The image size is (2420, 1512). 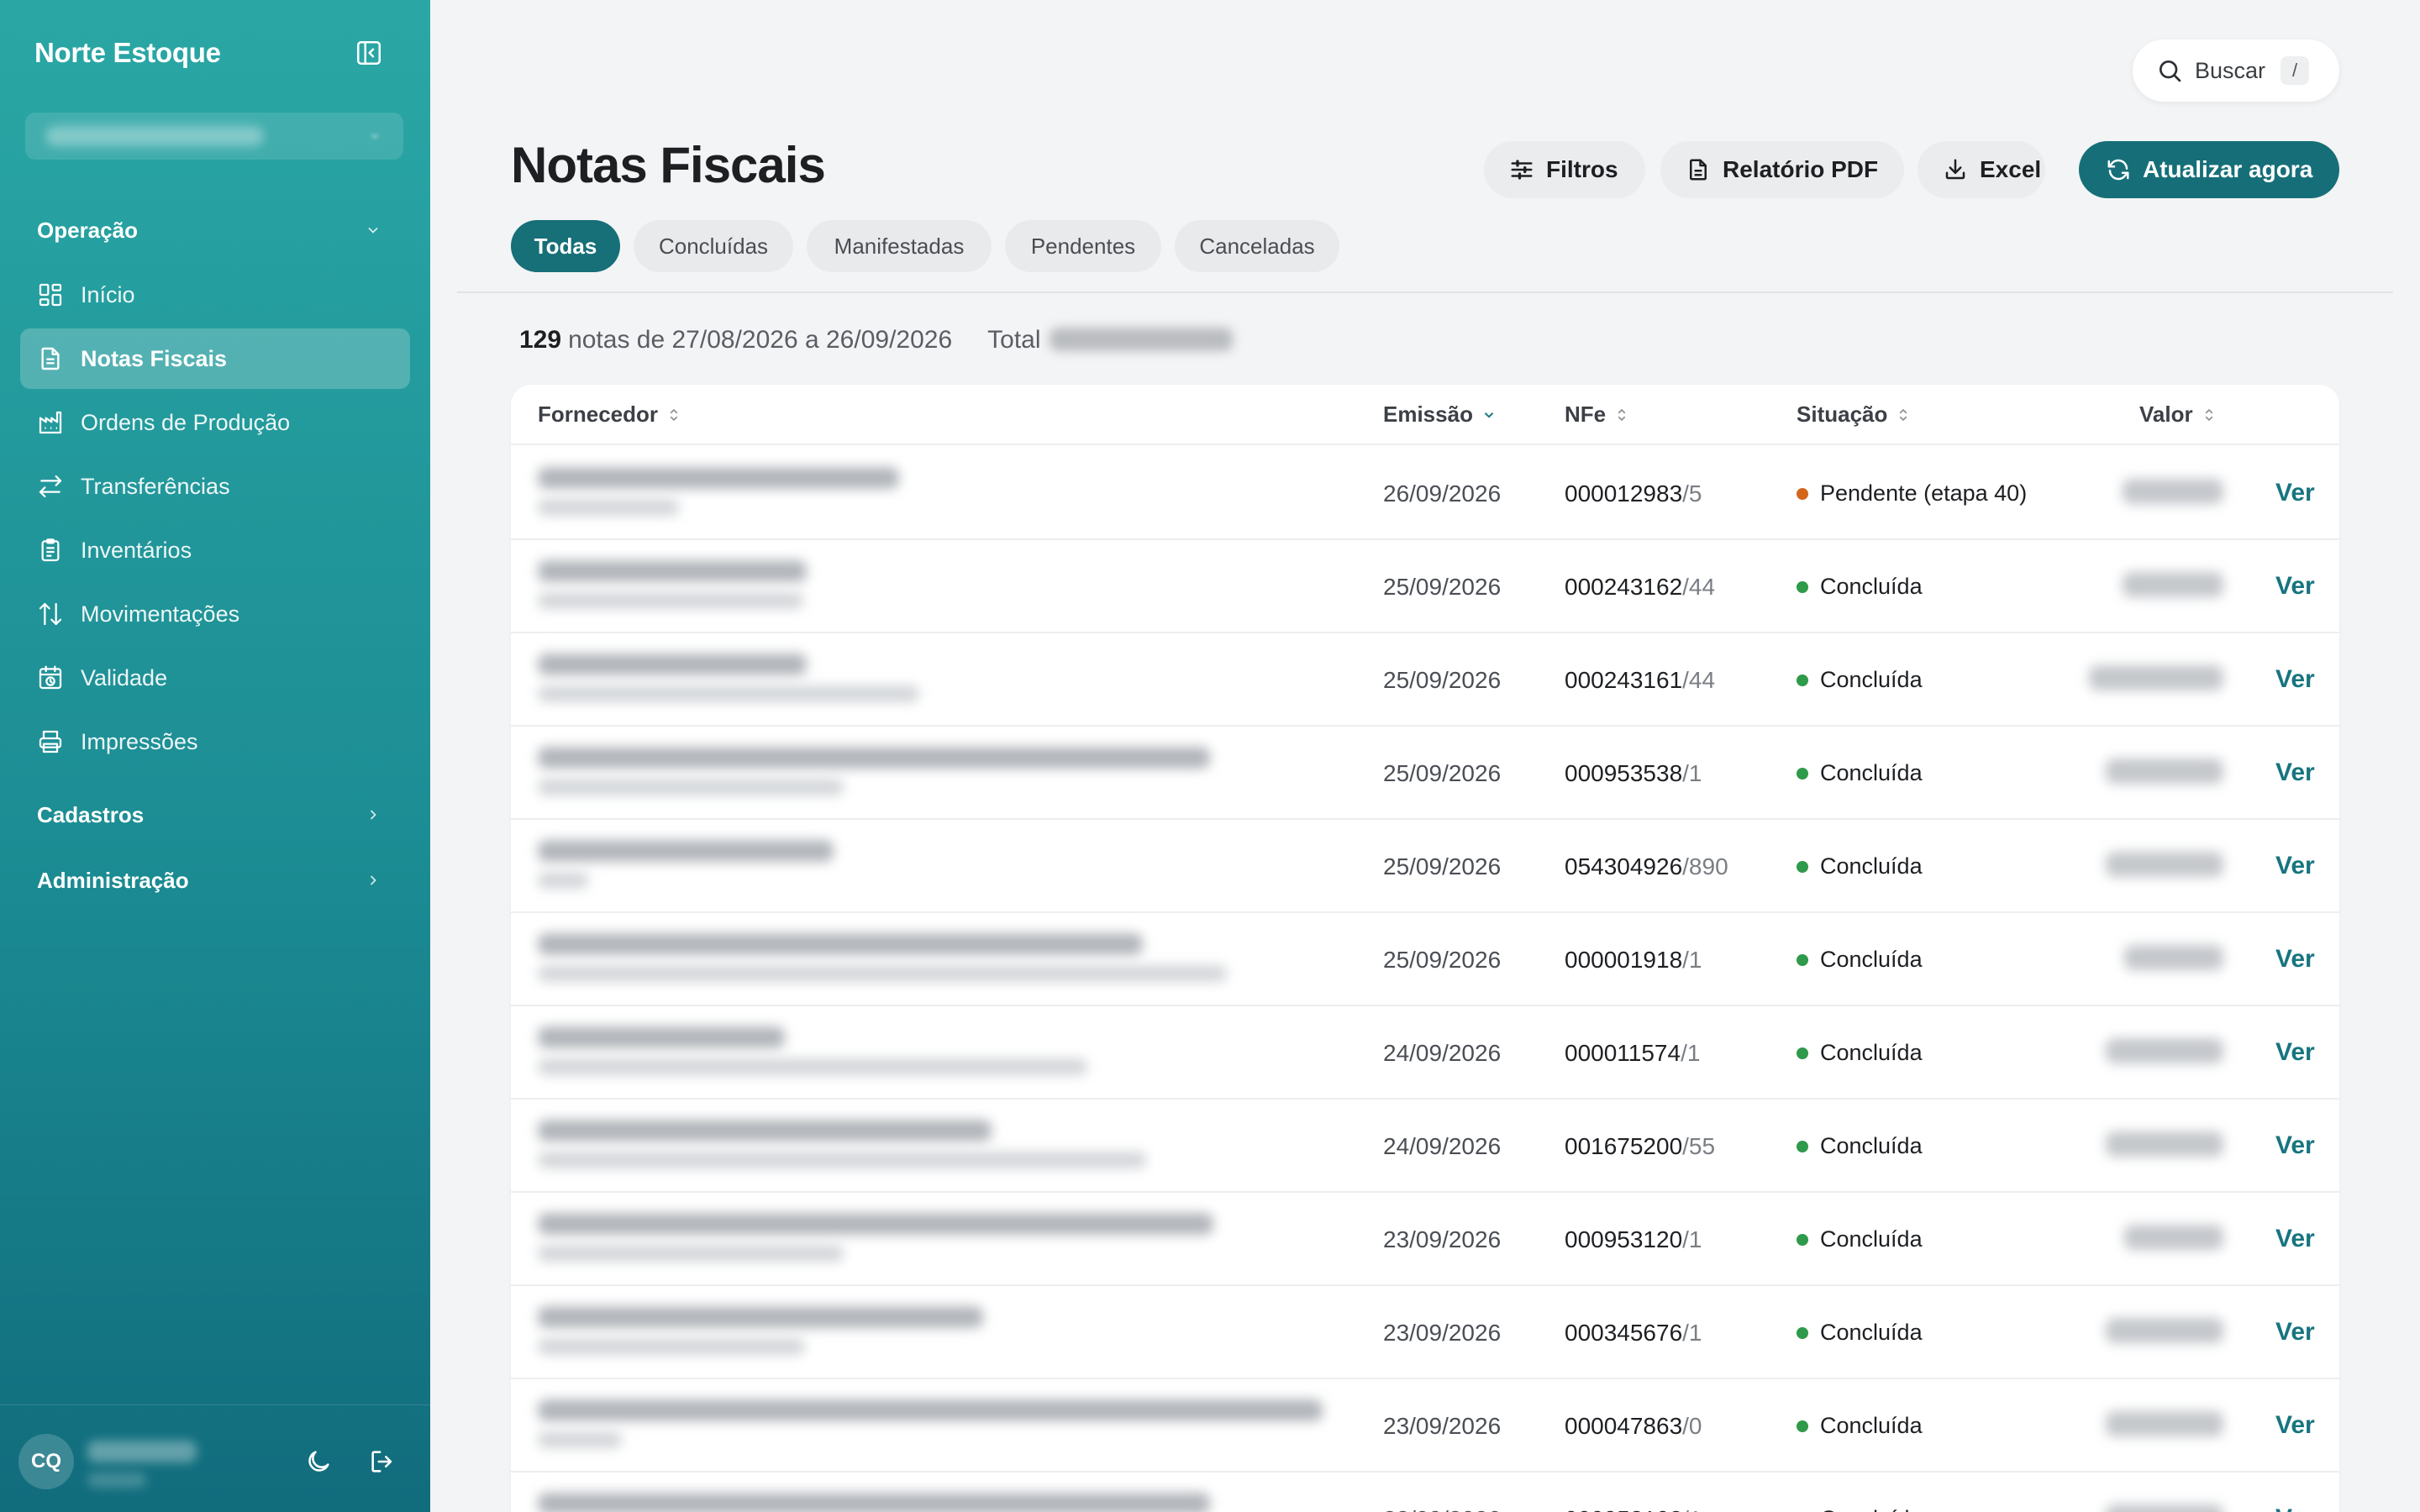 I want to click on table-row: 25/09/2026 000243162/44 Concluída Ver, so click(x=1425, y=586).